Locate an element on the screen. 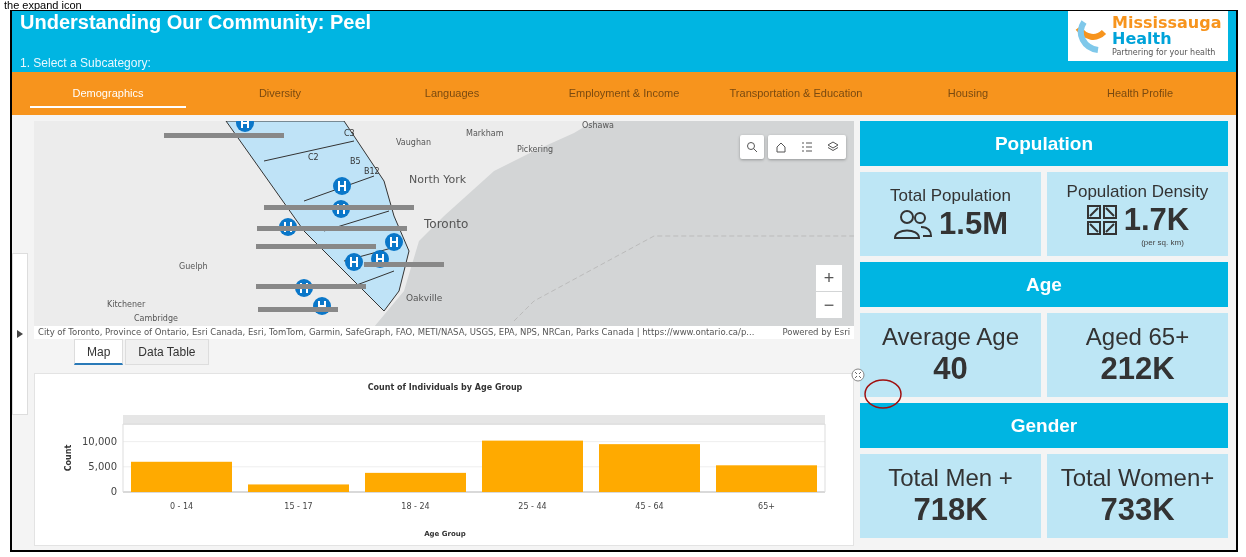 This screenshot has height=557, width=1246. place-label: North York is located at coordinates (438, 179).